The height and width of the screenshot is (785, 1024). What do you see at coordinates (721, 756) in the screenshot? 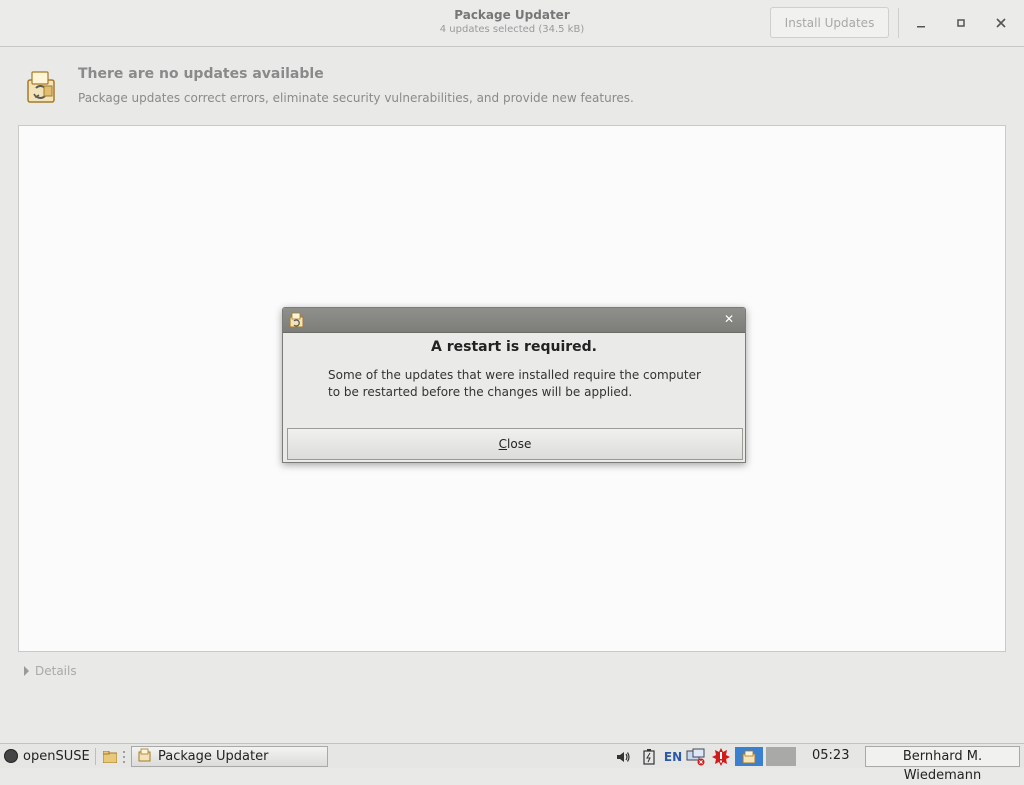
I see `alert-icon` at bounding box center [721, 756].